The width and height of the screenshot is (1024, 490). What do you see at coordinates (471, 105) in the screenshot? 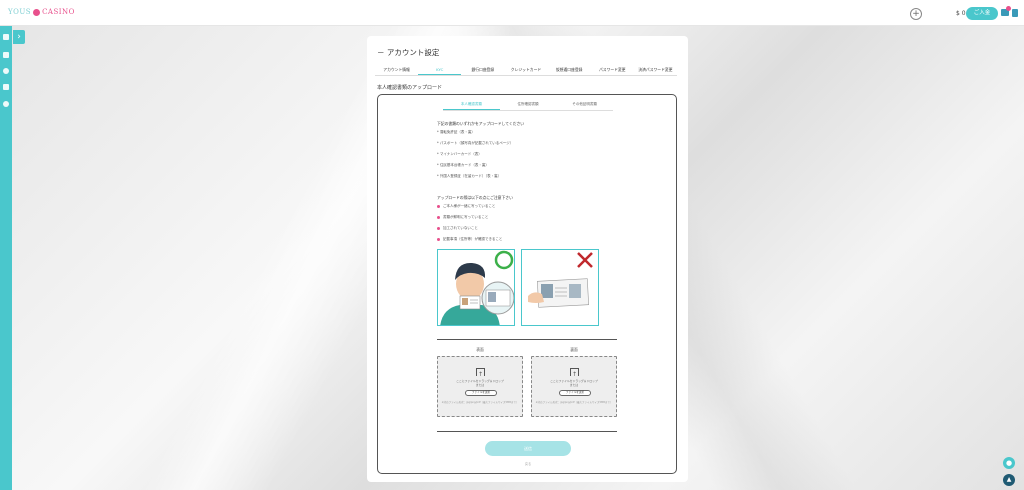
I see `subtab-identity: 本人確認書類` at bounding box center [471, 105].